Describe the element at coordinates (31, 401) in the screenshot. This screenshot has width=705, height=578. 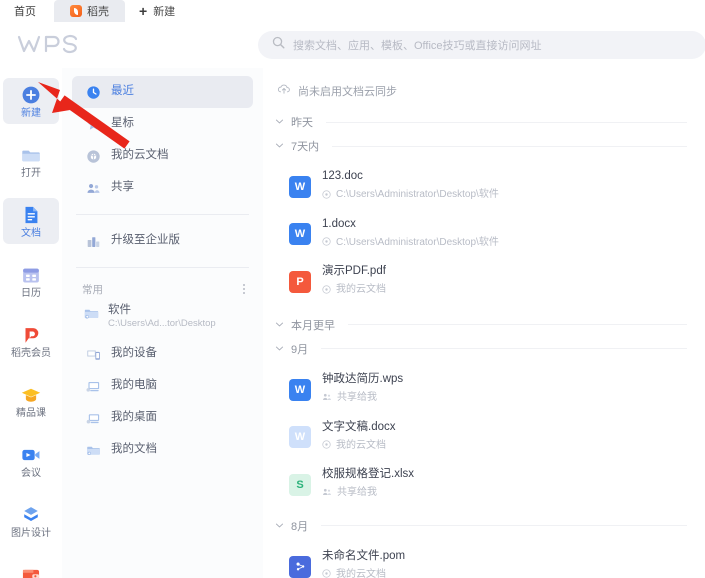
I see `sidebar-item-courses: 精品课` at that location.